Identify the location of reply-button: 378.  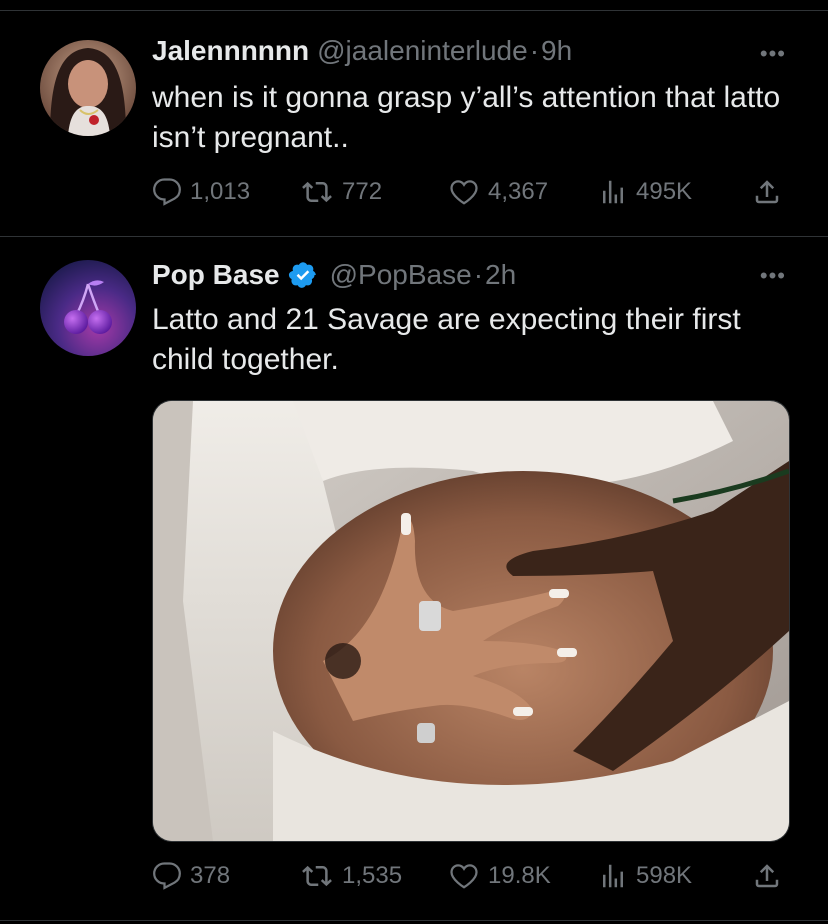
(191, 876).